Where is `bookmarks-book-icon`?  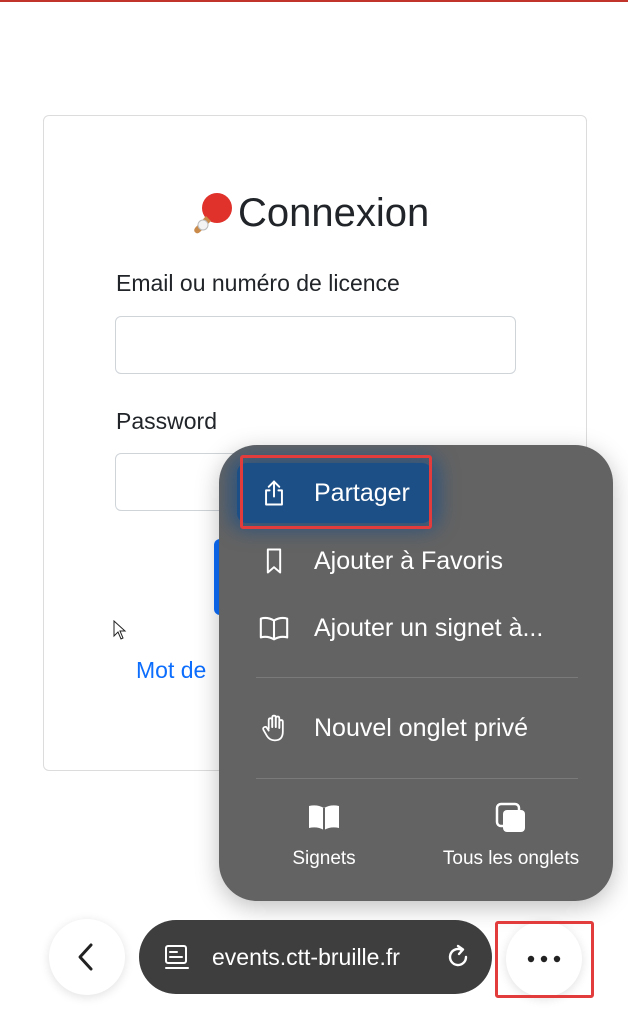
bookmarks-book-icon is located at coordinates (324, 817).